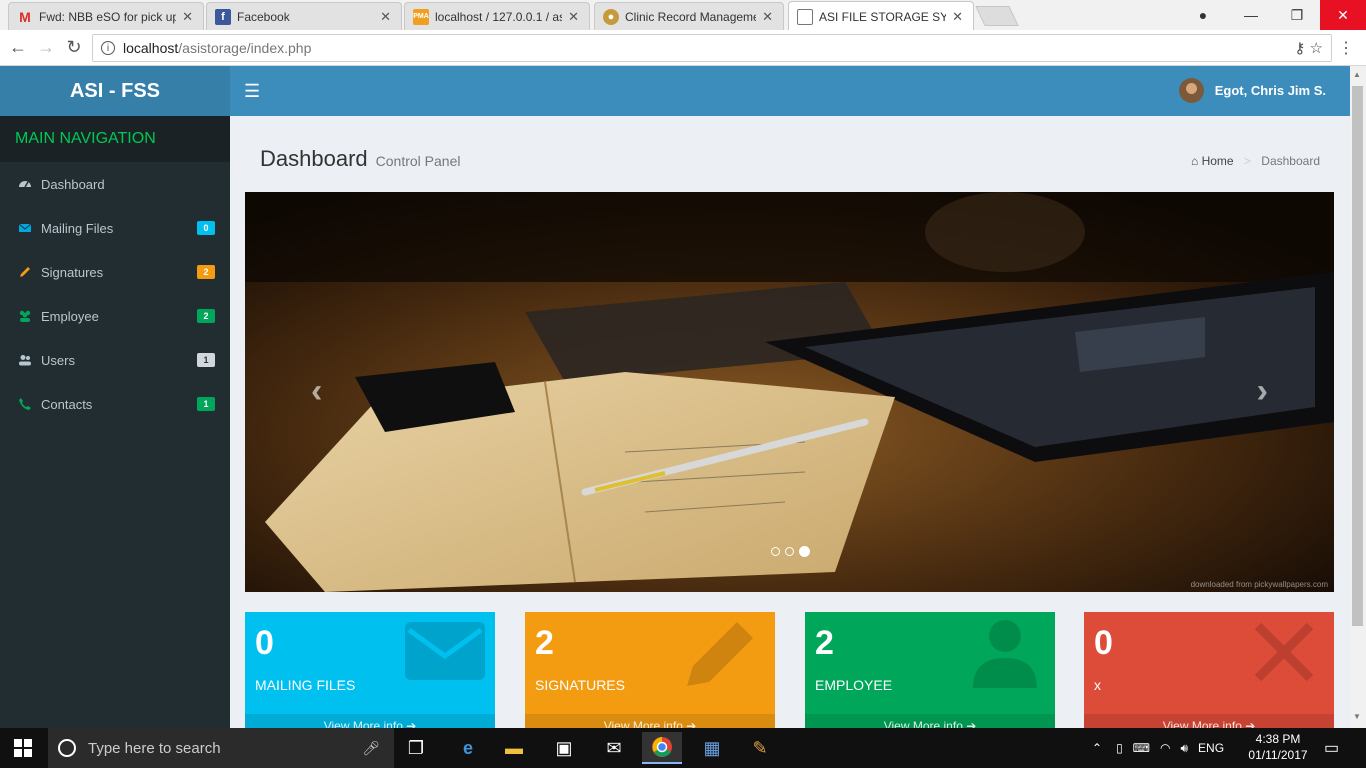  What do you see at coordinates (1203, 15) in the screenshot?
I see `profile-icon: ●` at bounding box center [1203, 15].